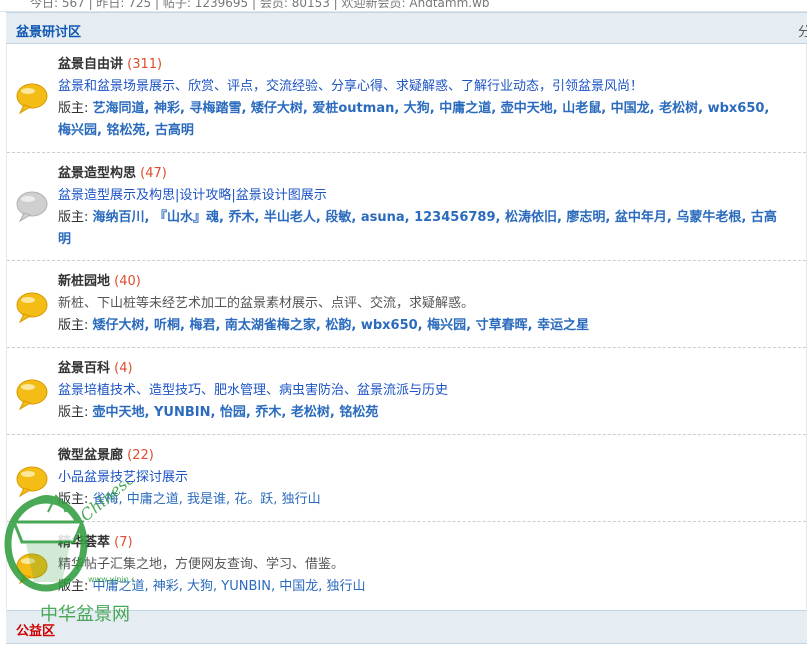  I want to click on forum-description: 小品盆景技艺探讨展示, so click(418, 478).